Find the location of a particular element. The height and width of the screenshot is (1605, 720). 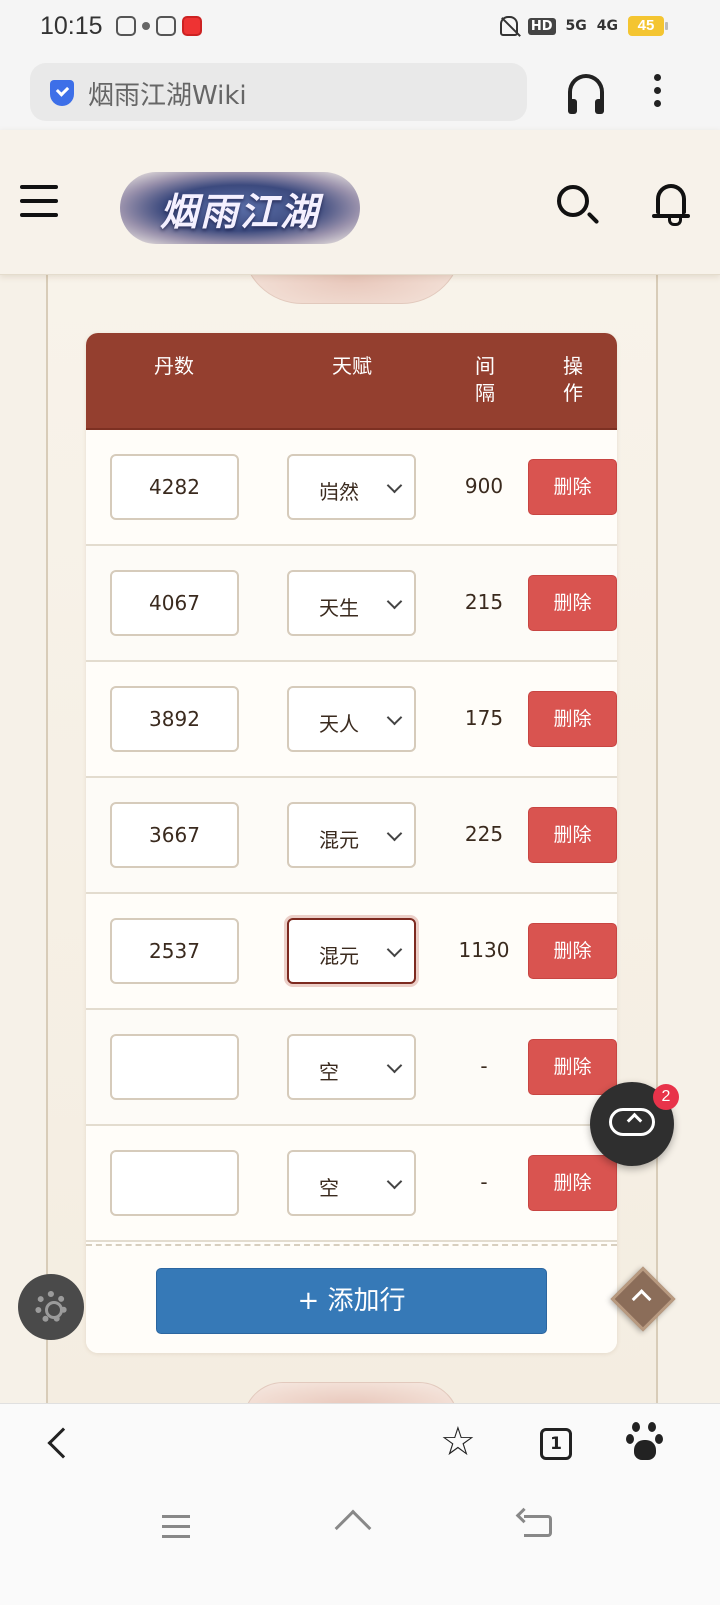

table-row: 3667 混元 225 删除 is located at coordinates (351, 836).